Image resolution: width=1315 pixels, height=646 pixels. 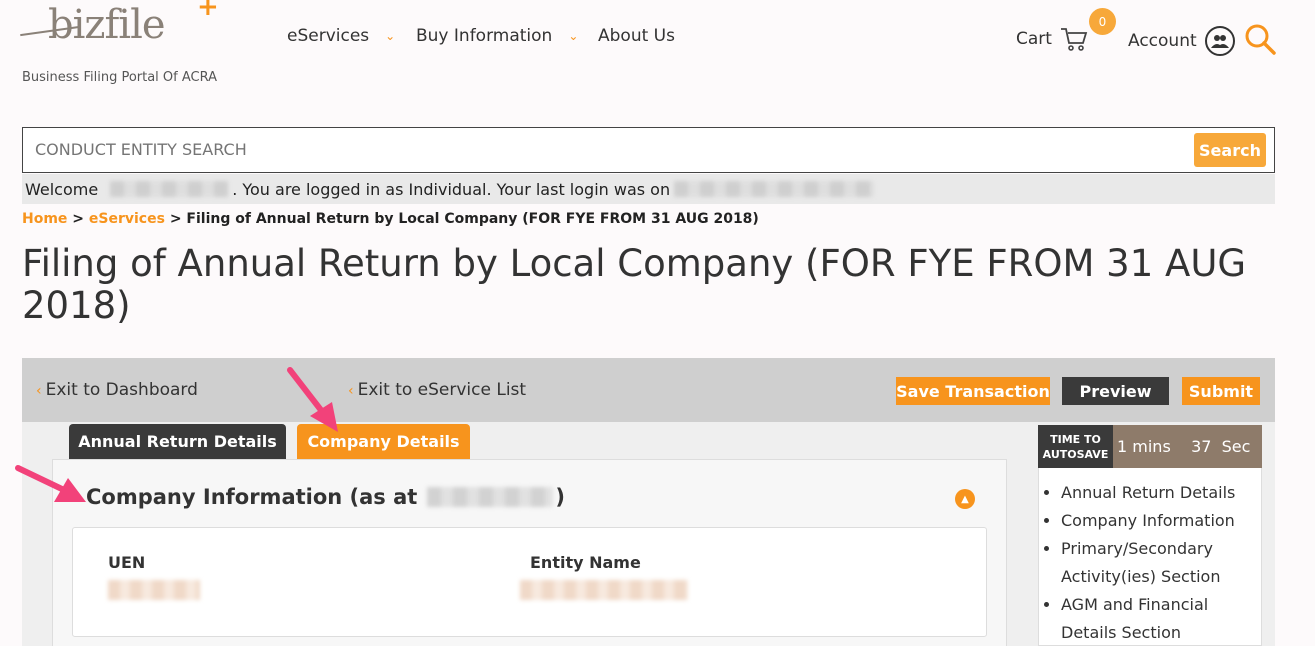 What do you see at coordinates (177, 441) in the screenshot?
I see `tab-annual-return-details: Annual Return Details` at bounding box center [177, 441].